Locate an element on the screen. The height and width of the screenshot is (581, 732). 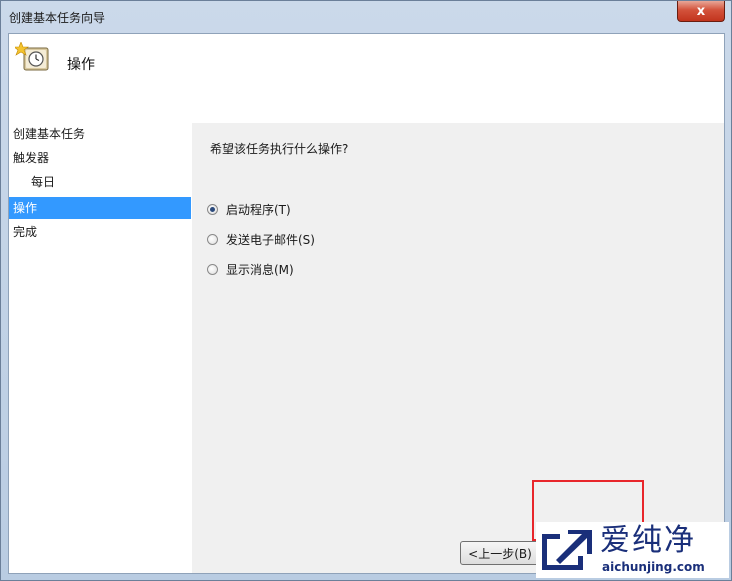
option-send-email: 发送电子邮件(S) is located at coordinates (261, 239).